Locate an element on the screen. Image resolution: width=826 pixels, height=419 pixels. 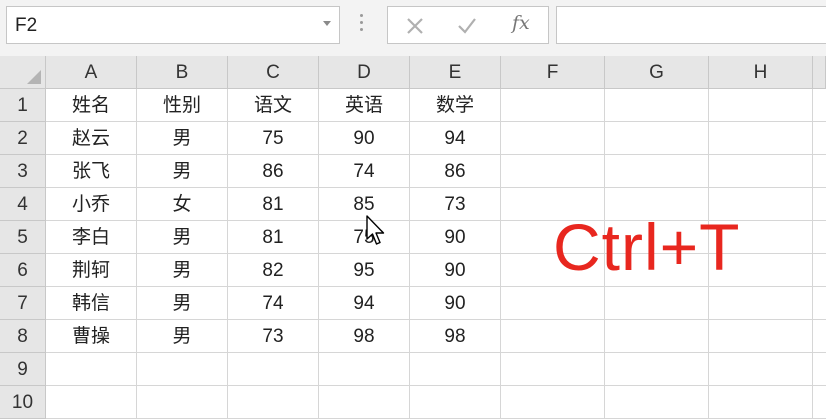
row-header-8: 8 is located at coordinates (23, 336).